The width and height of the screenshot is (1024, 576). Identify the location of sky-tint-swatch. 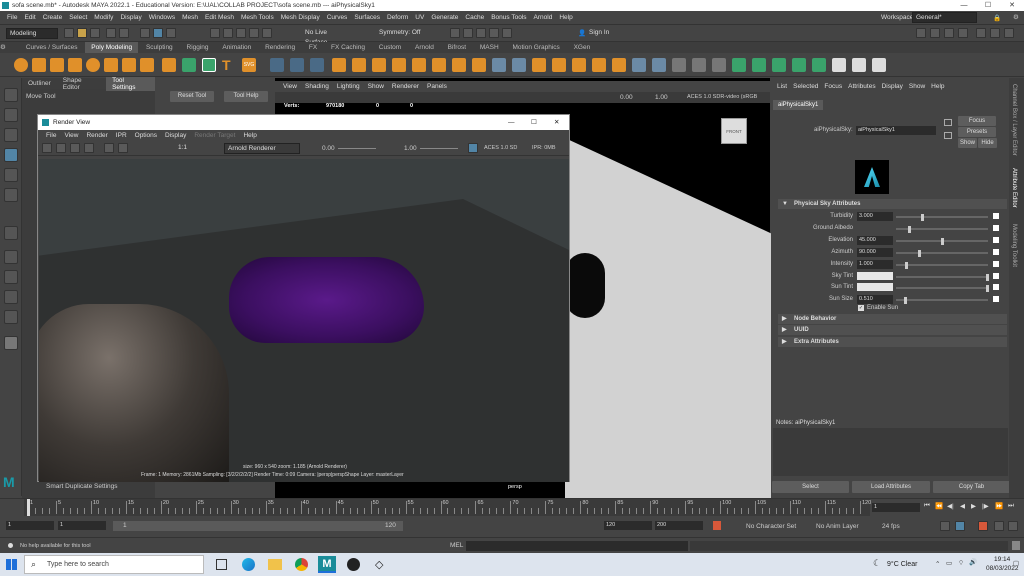
(875, 276).